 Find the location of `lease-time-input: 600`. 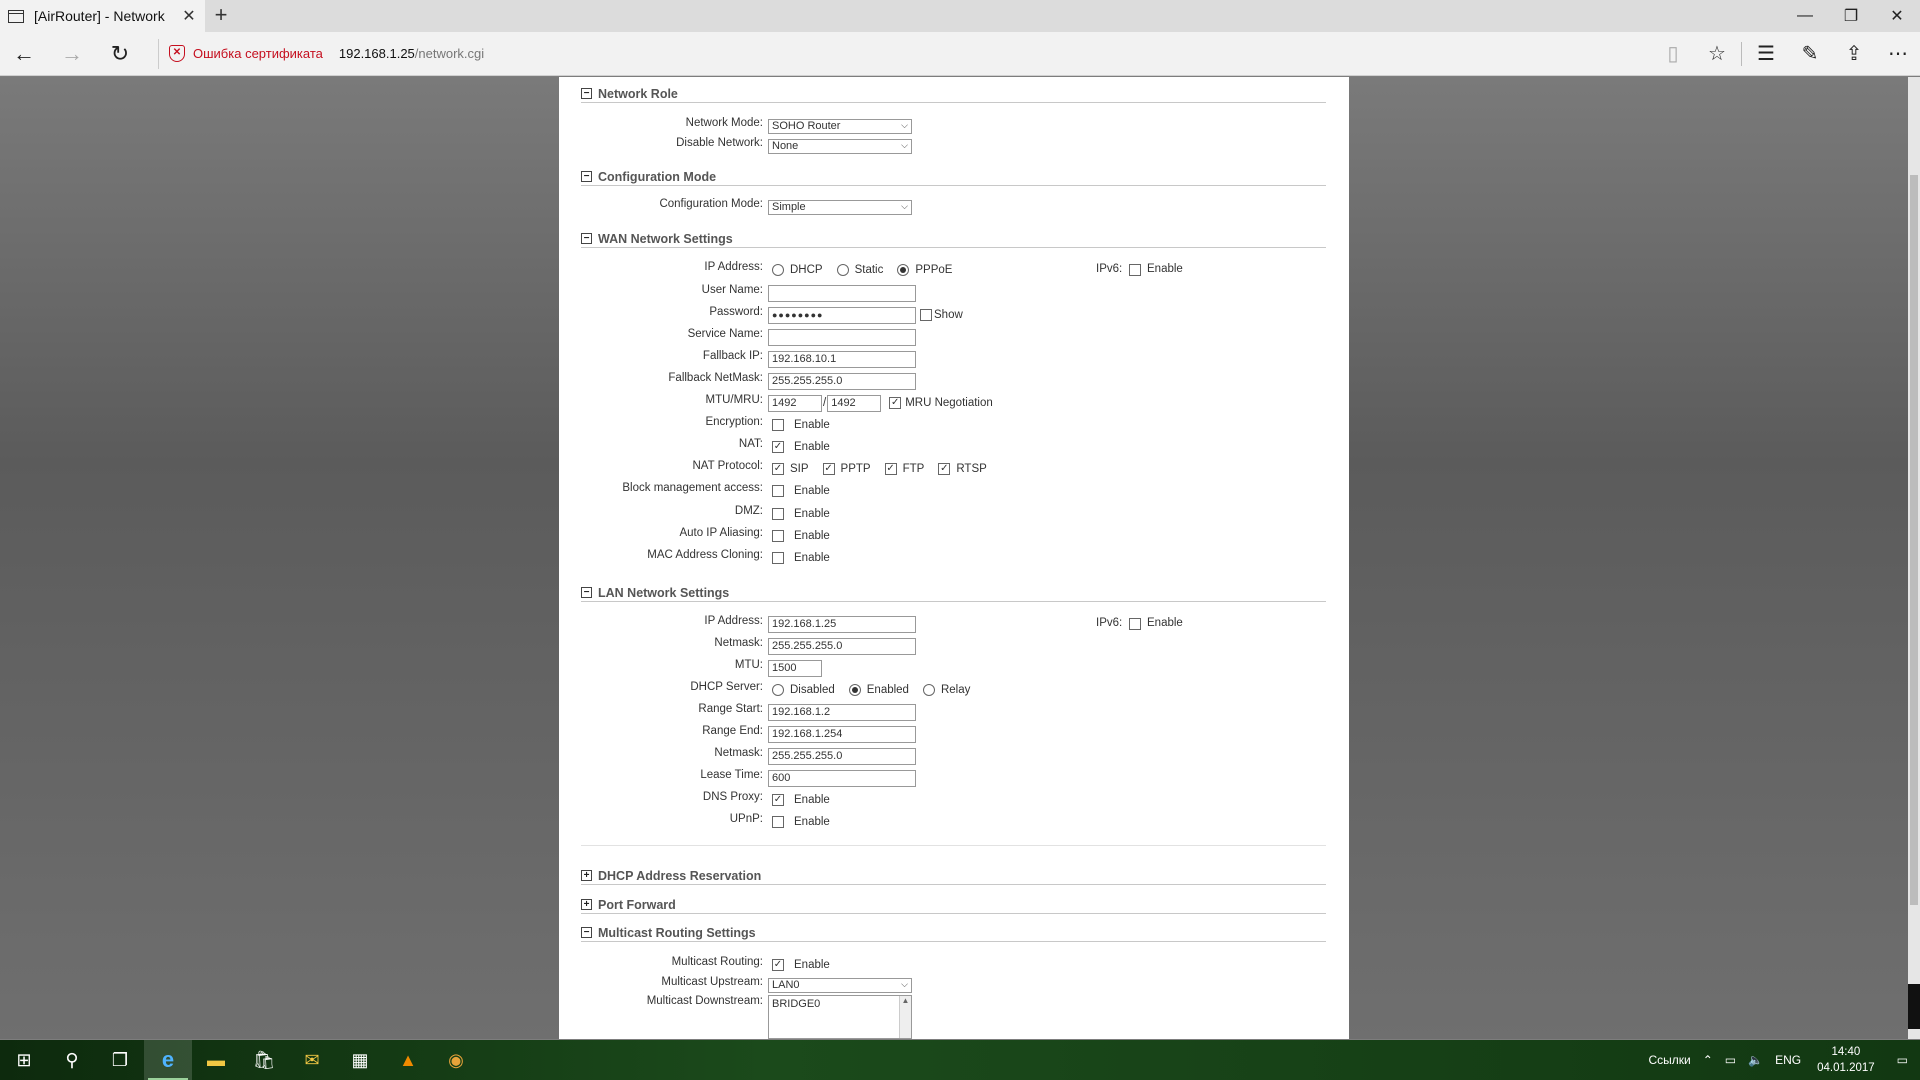

lease-time-input: 600 is located at coordinates (842, 778).